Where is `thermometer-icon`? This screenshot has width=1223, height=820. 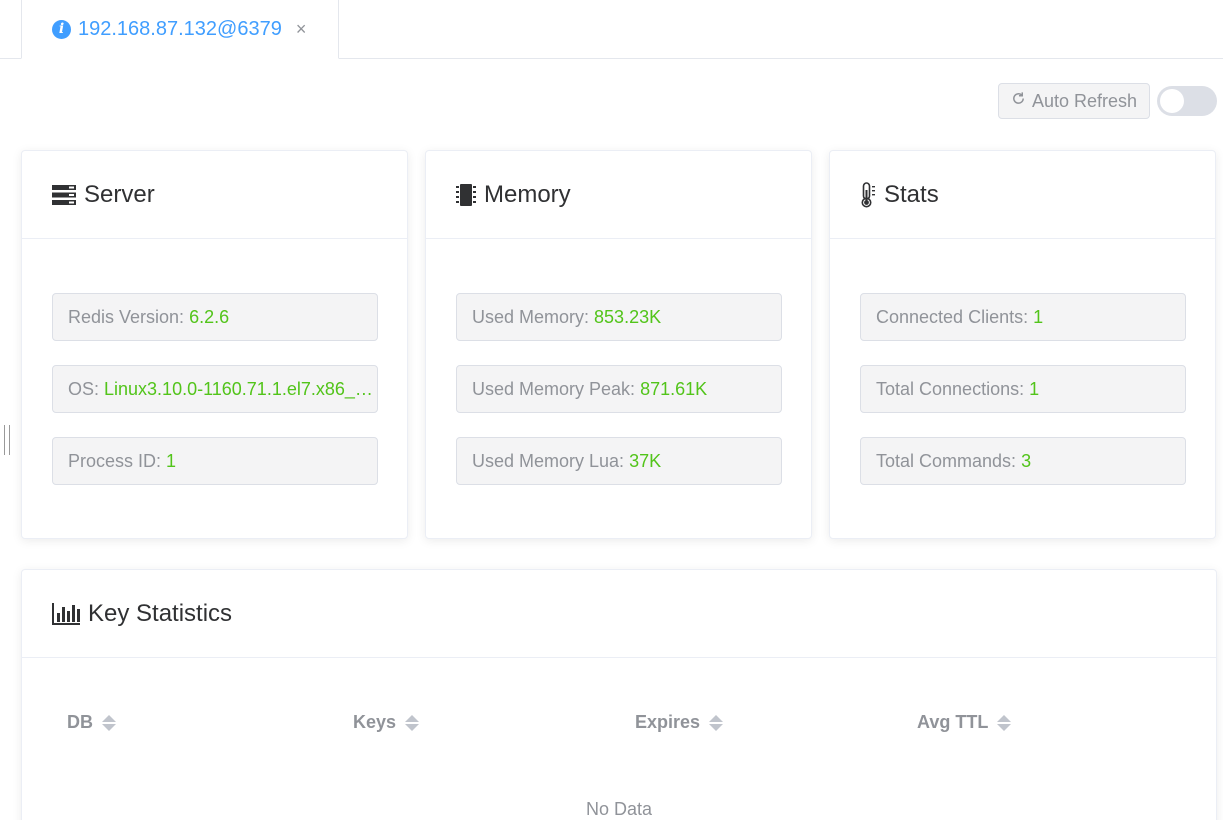 thermometer-icon is located at coordinates (868, 194).